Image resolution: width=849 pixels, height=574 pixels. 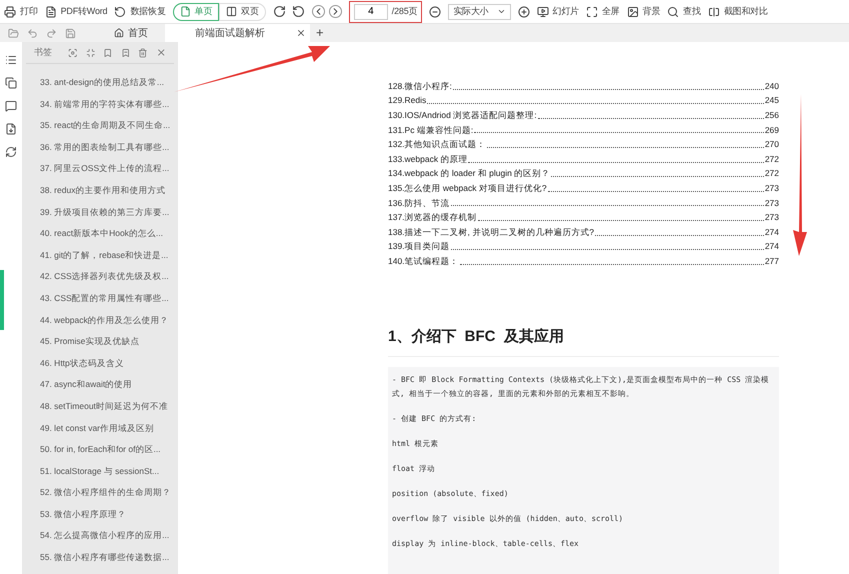 What do you see at coordinates (583, 101) in the screenshot?
I see `toc-entry: 129.Redis 245` at bounding box center [583, 101].